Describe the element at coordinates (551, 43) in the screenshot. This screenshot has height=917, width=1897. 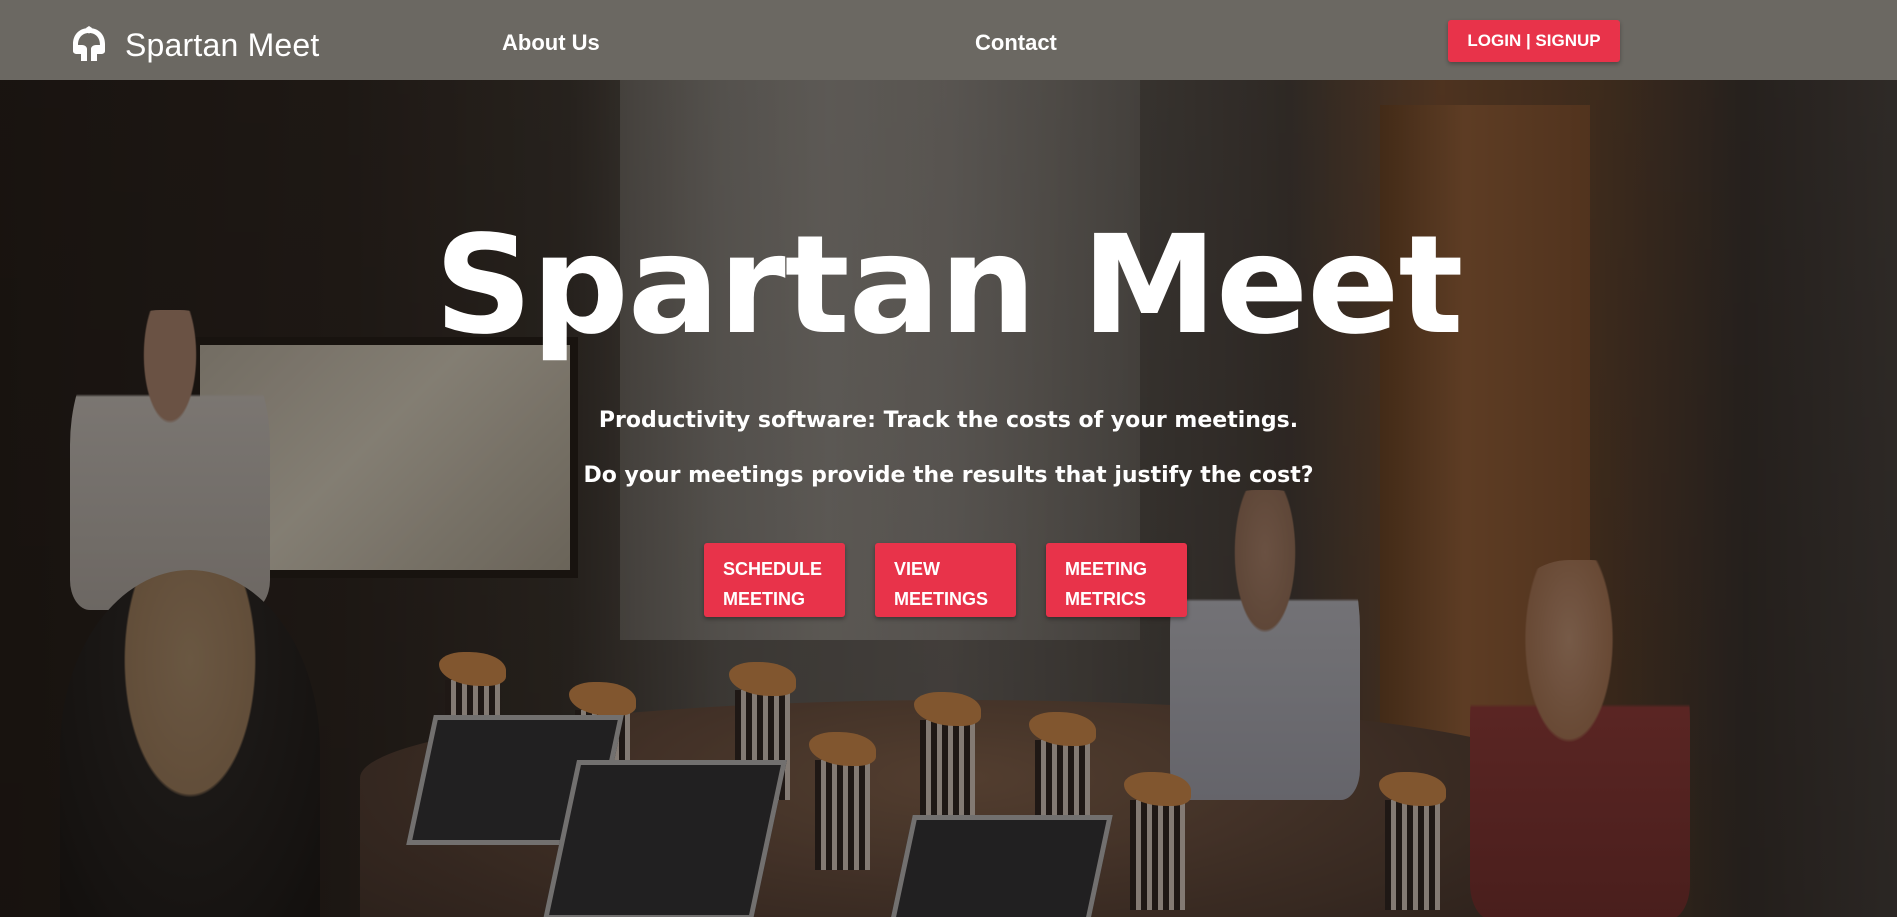
I see `nav-link-about-us: About Us` at that location.